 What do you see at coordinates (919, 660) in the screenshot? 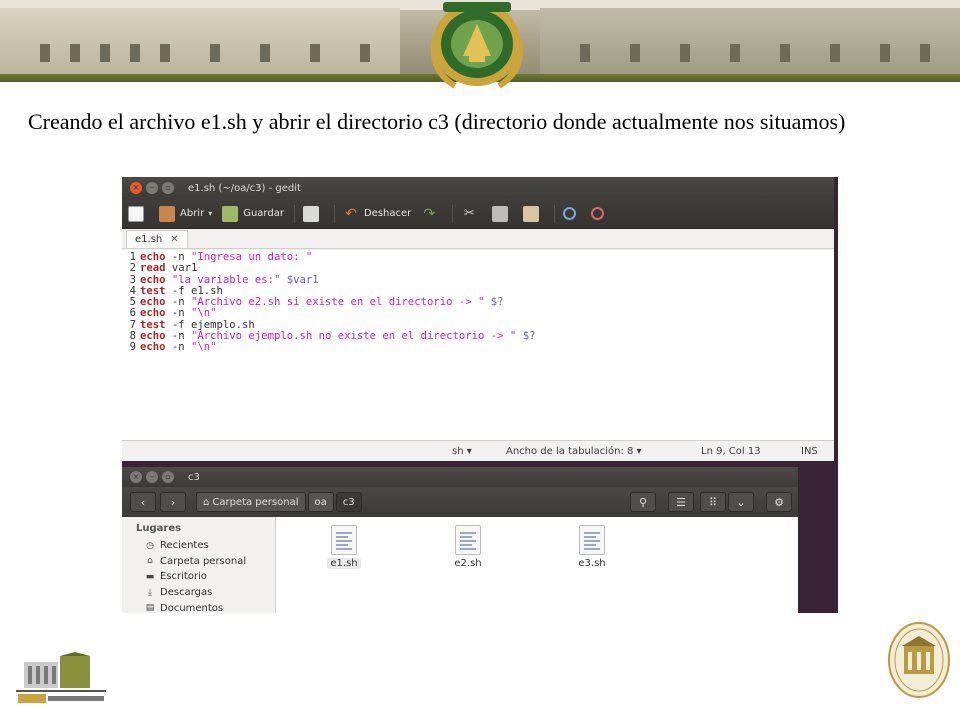
I see `anniversary-seal-logo` at bounding box center [919, 660].